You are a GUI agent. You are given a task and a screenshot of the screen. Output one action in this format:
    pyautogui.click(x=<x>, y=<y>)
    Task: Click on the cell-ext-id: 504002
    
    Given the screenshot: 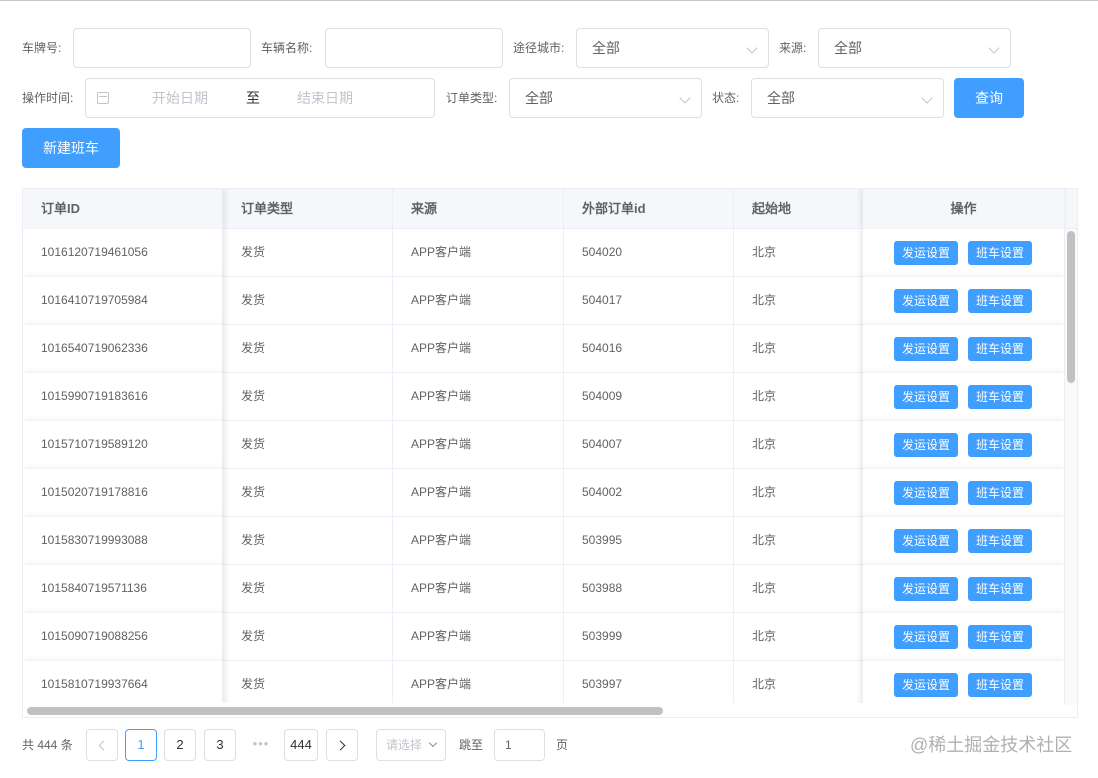 What is the action you would take?
    pyautogui.click(x=649, y=493)
    